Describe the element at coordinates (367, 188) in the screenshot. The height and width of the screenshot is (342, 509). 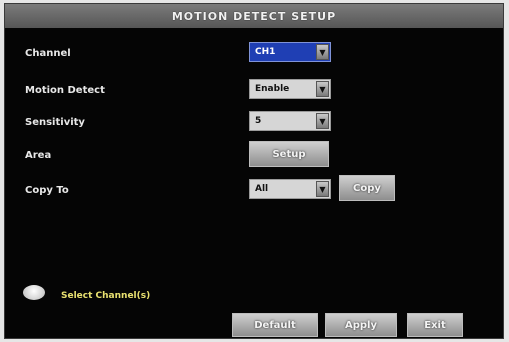
I see `copy-button: Copy` at that location.